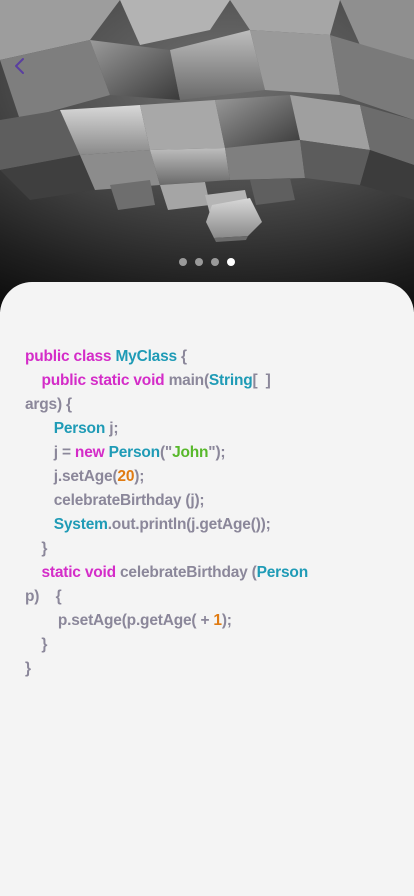 This screenshot has height=896, width=414. Describe the element at coordinates (43, 596) in the screenshot. I see `code-token: p) {` at that location.